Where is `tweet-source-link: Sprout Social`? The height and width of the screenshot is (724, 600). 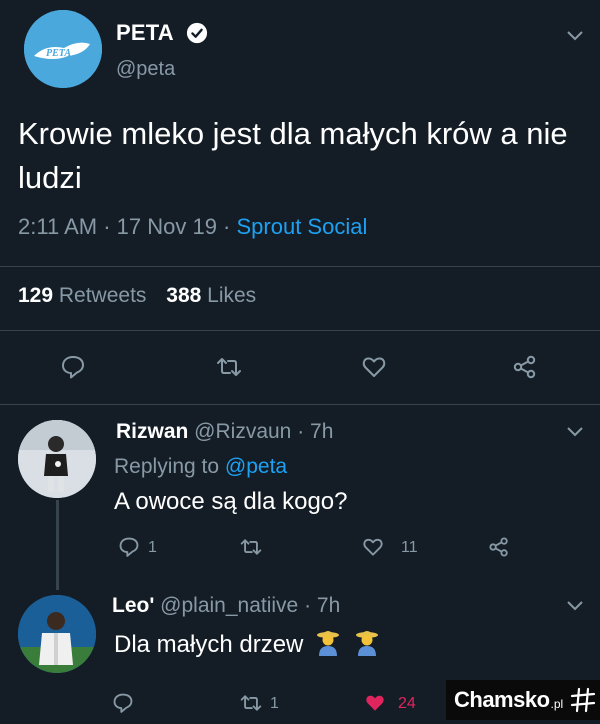
tweet-source-link: Sprout Social is located at coordinates (301, 226).